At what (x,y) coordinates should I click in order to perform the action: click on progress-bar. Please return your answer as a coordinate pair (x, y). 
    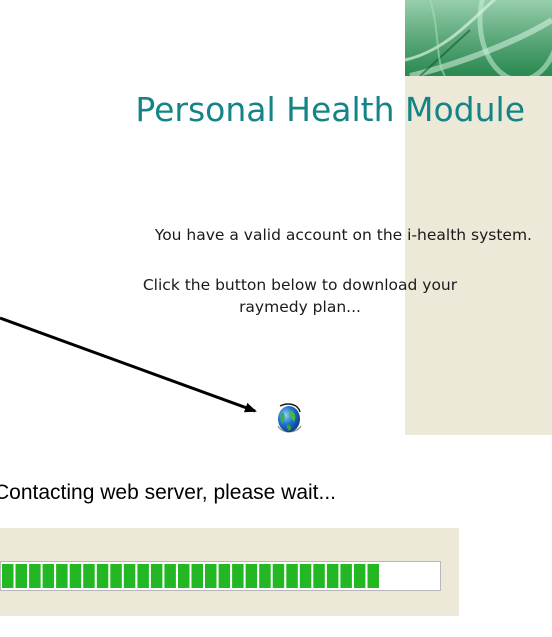
    Looking at the image, I should click on (220, 576).